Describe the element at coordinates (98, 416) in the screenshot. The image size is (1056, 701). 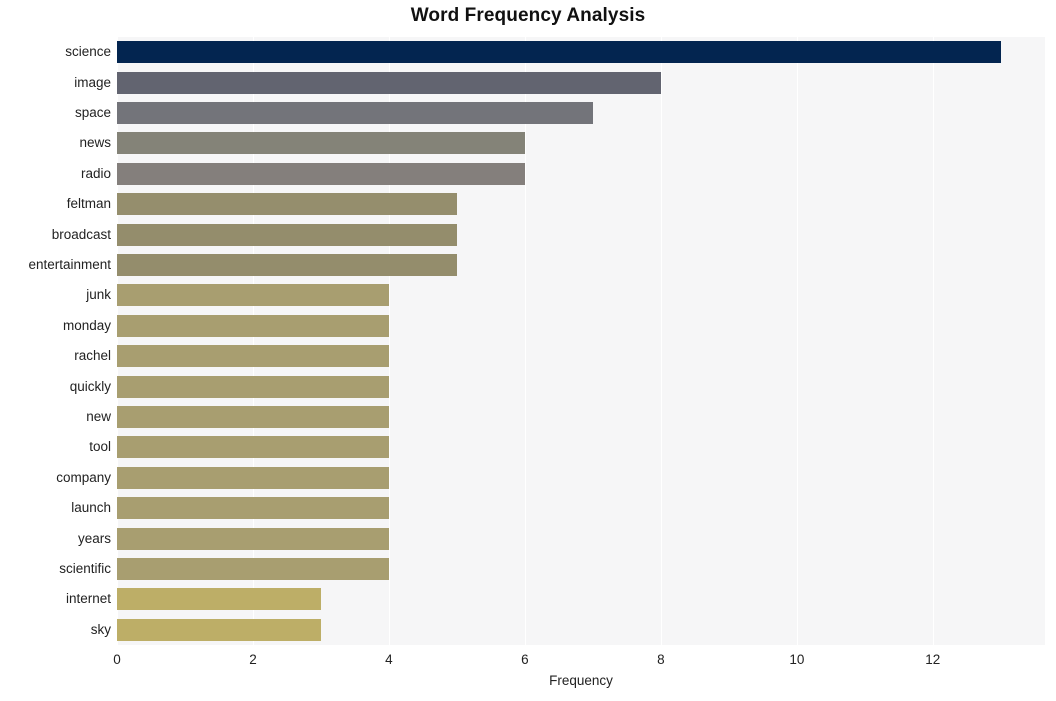
I see `y-tick-label-new: new` at that location.